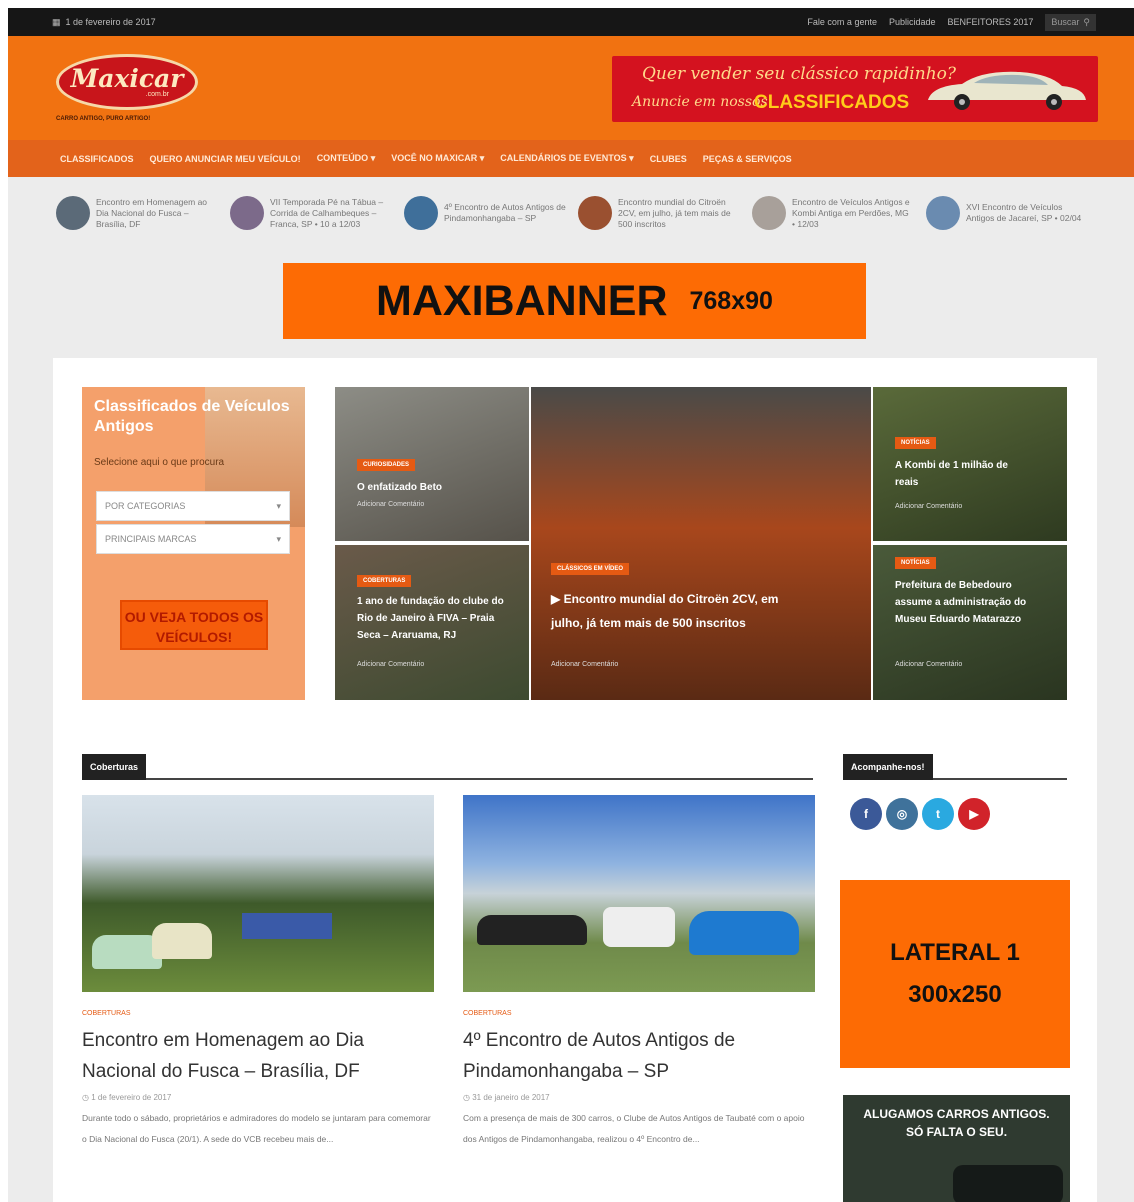 The height and width of the screenshot is (1202, 1134). I want to click on logo-domain: .com.br, so click(157, 94).